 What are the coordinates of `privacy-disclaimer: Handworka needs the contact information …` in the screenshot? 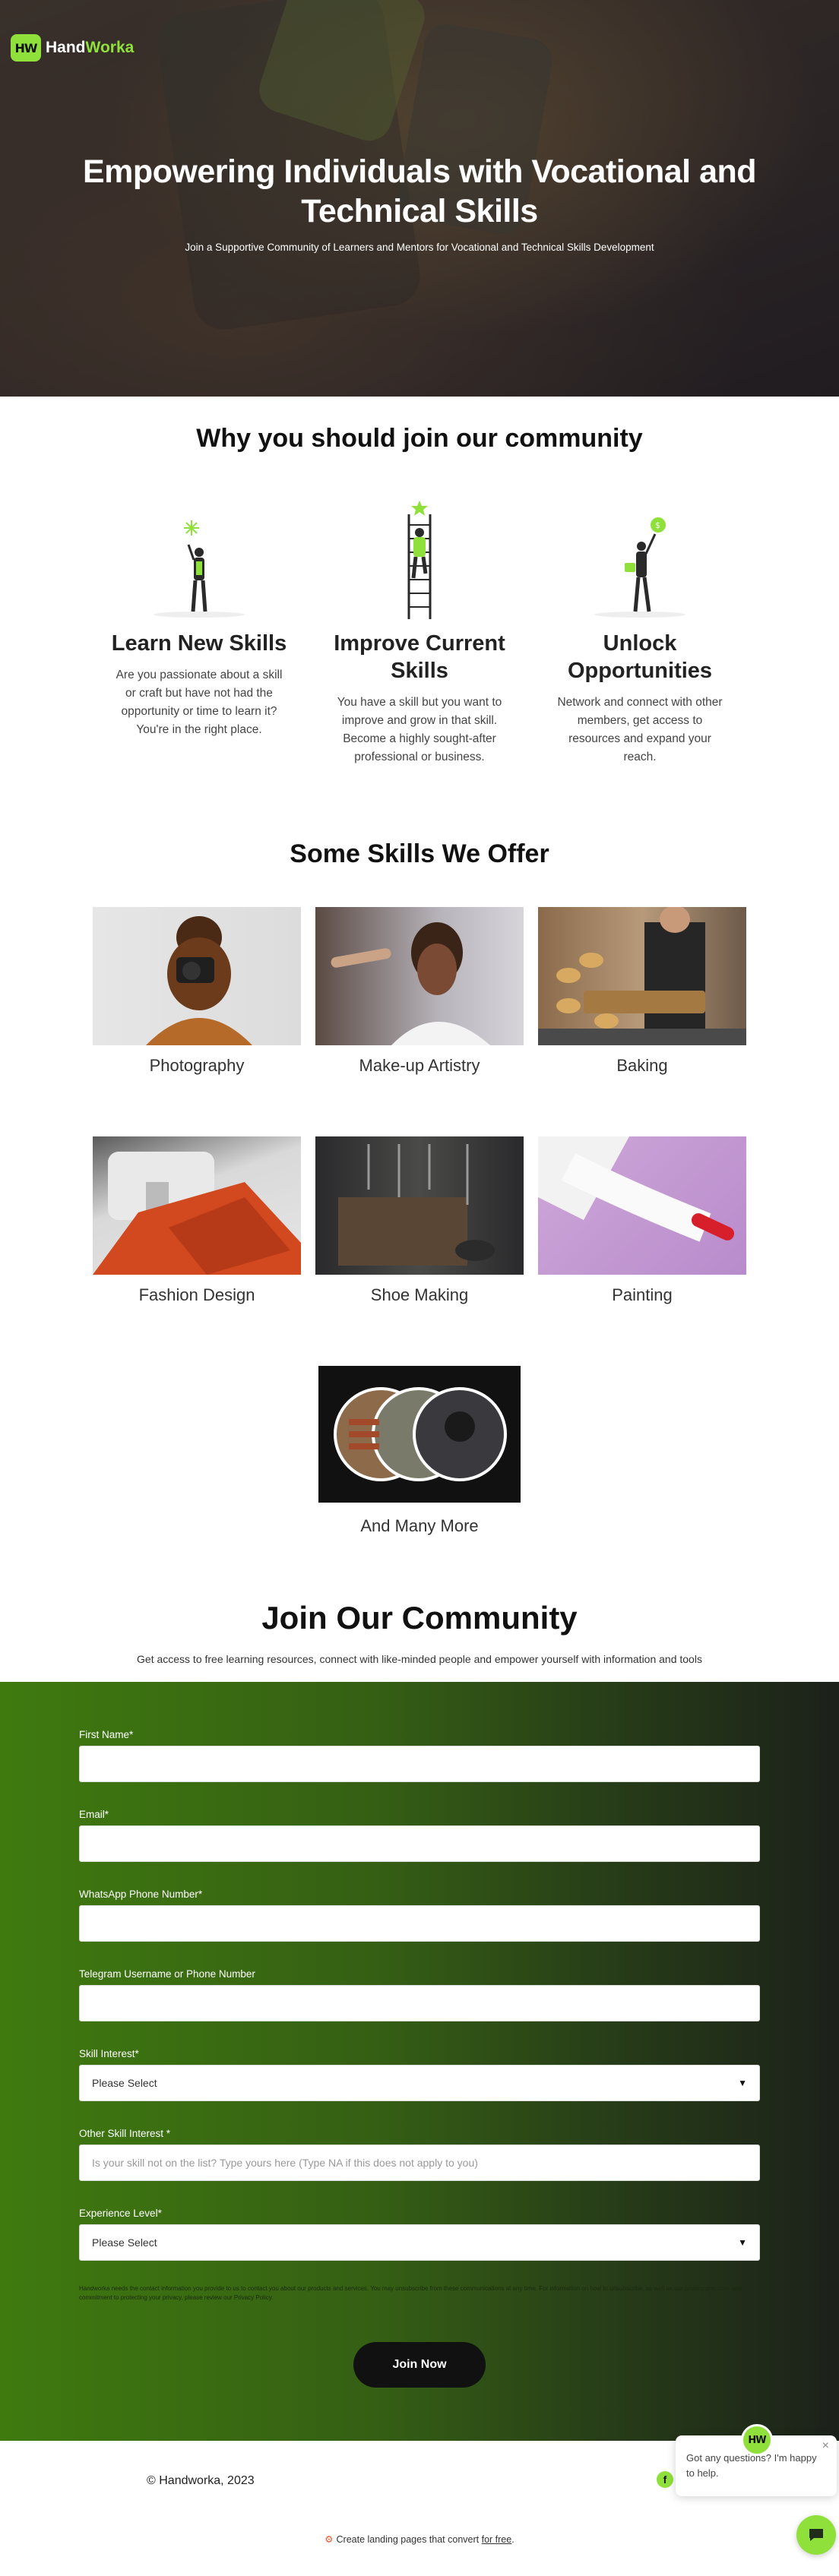 It's located at (410, 2293).